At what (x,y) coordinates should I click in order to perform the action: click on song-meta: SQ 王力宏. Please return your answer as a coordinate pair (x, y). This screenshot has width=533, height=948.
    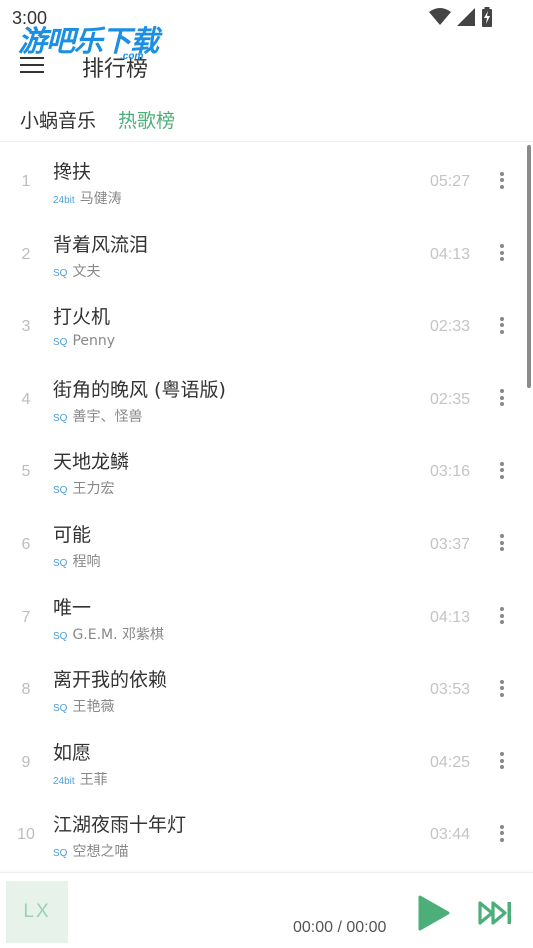
    Looking at the image, I should click on (83, 488).